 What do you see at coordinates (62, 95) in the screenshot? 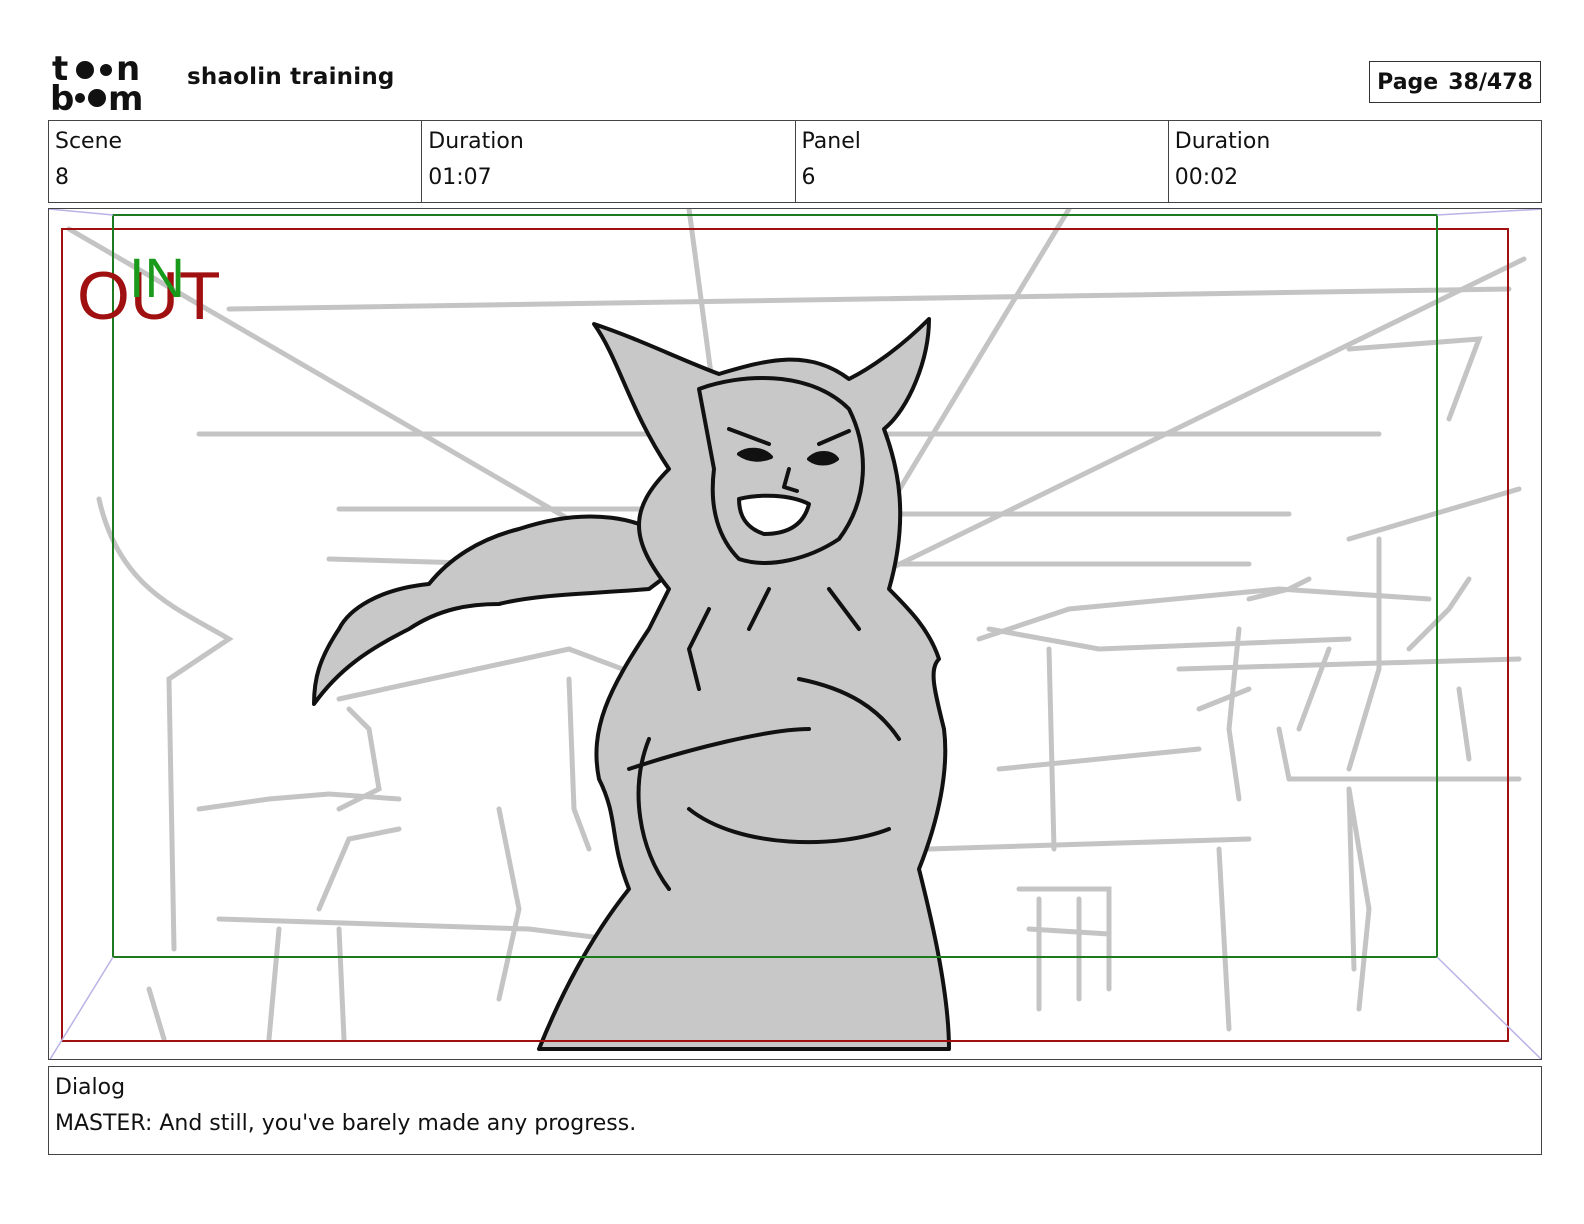
I see `svg-text: b` at bounding box center [62, 95].